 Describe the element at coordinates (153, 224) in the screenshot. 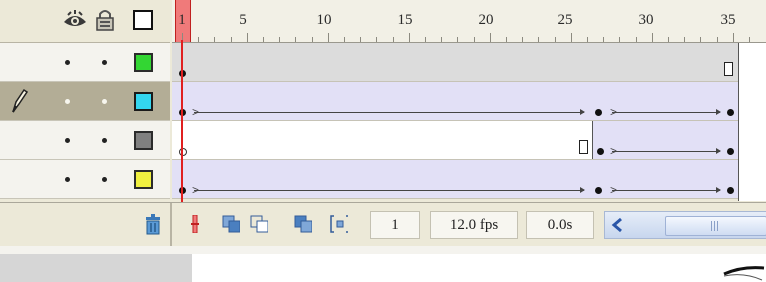

I see `trash-icon` at that location.